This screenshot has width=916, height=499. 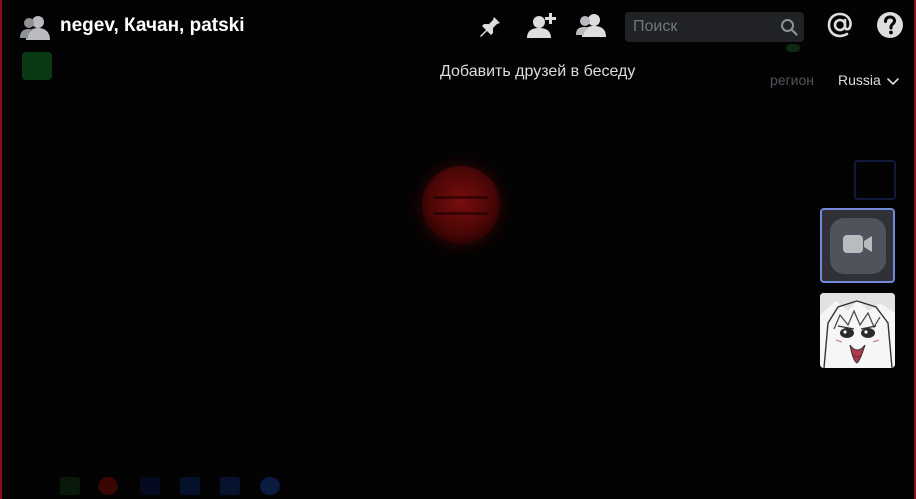 I want to click on call-header: negev, Качан, patski, so click(x=458, y=27).